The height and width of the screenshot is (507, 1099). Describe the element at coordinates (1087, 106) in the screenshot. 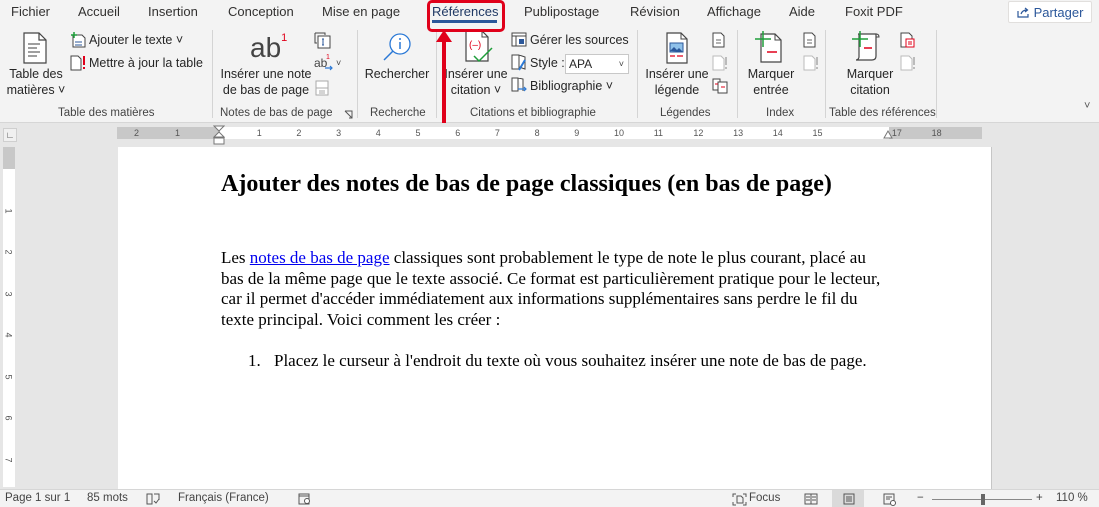

I see `collapse-ribbon-icon: ˅` at that location.